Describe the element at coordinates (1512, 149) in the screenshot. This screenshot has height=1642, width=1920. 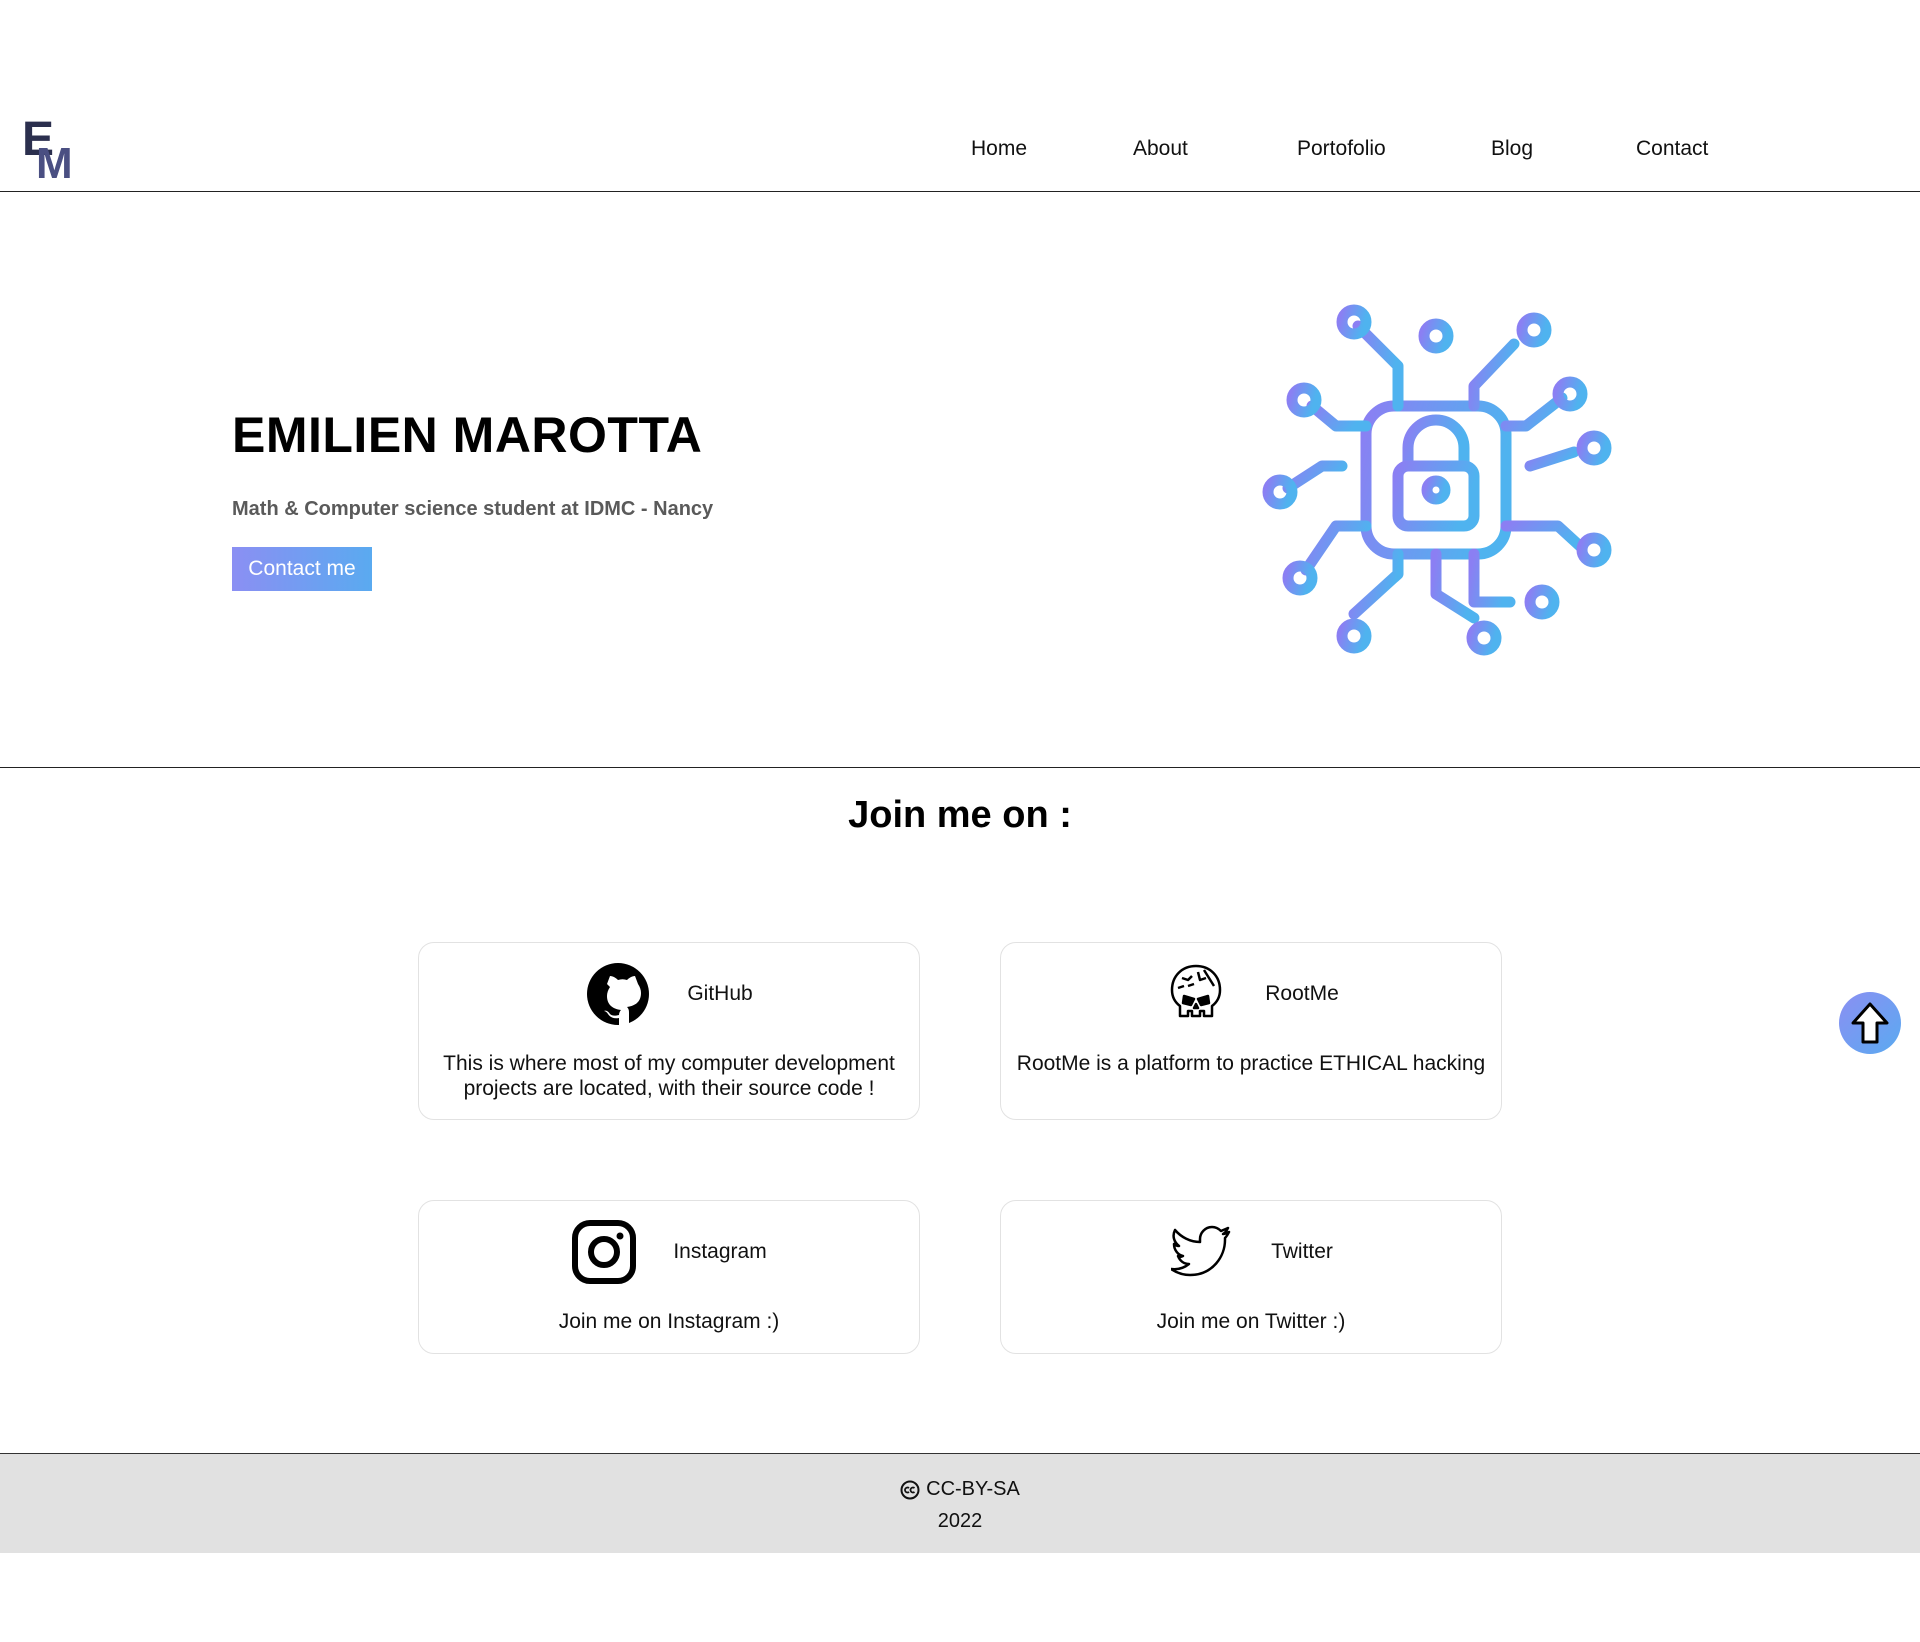
I see `nav-blog: Blog` at that location.